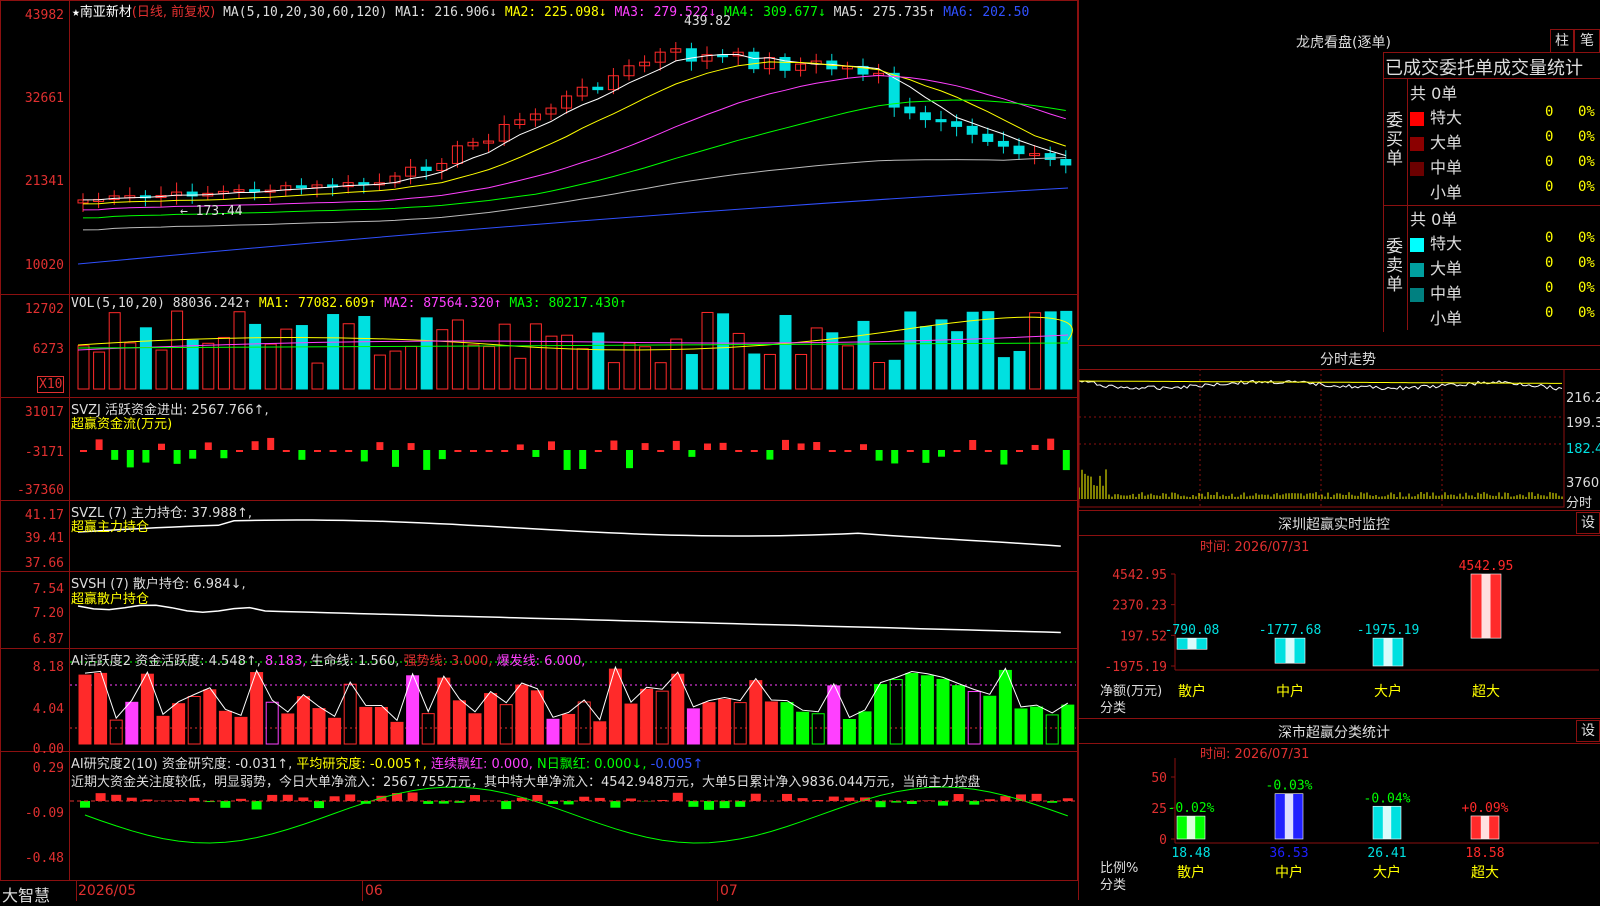 The height and width of the screenshot is (906, 1600). What do you see at coordinates (1486, 566) in the screenshot?
I see `sz-value-label: 4542.95` at bounding box center [1486, 566].